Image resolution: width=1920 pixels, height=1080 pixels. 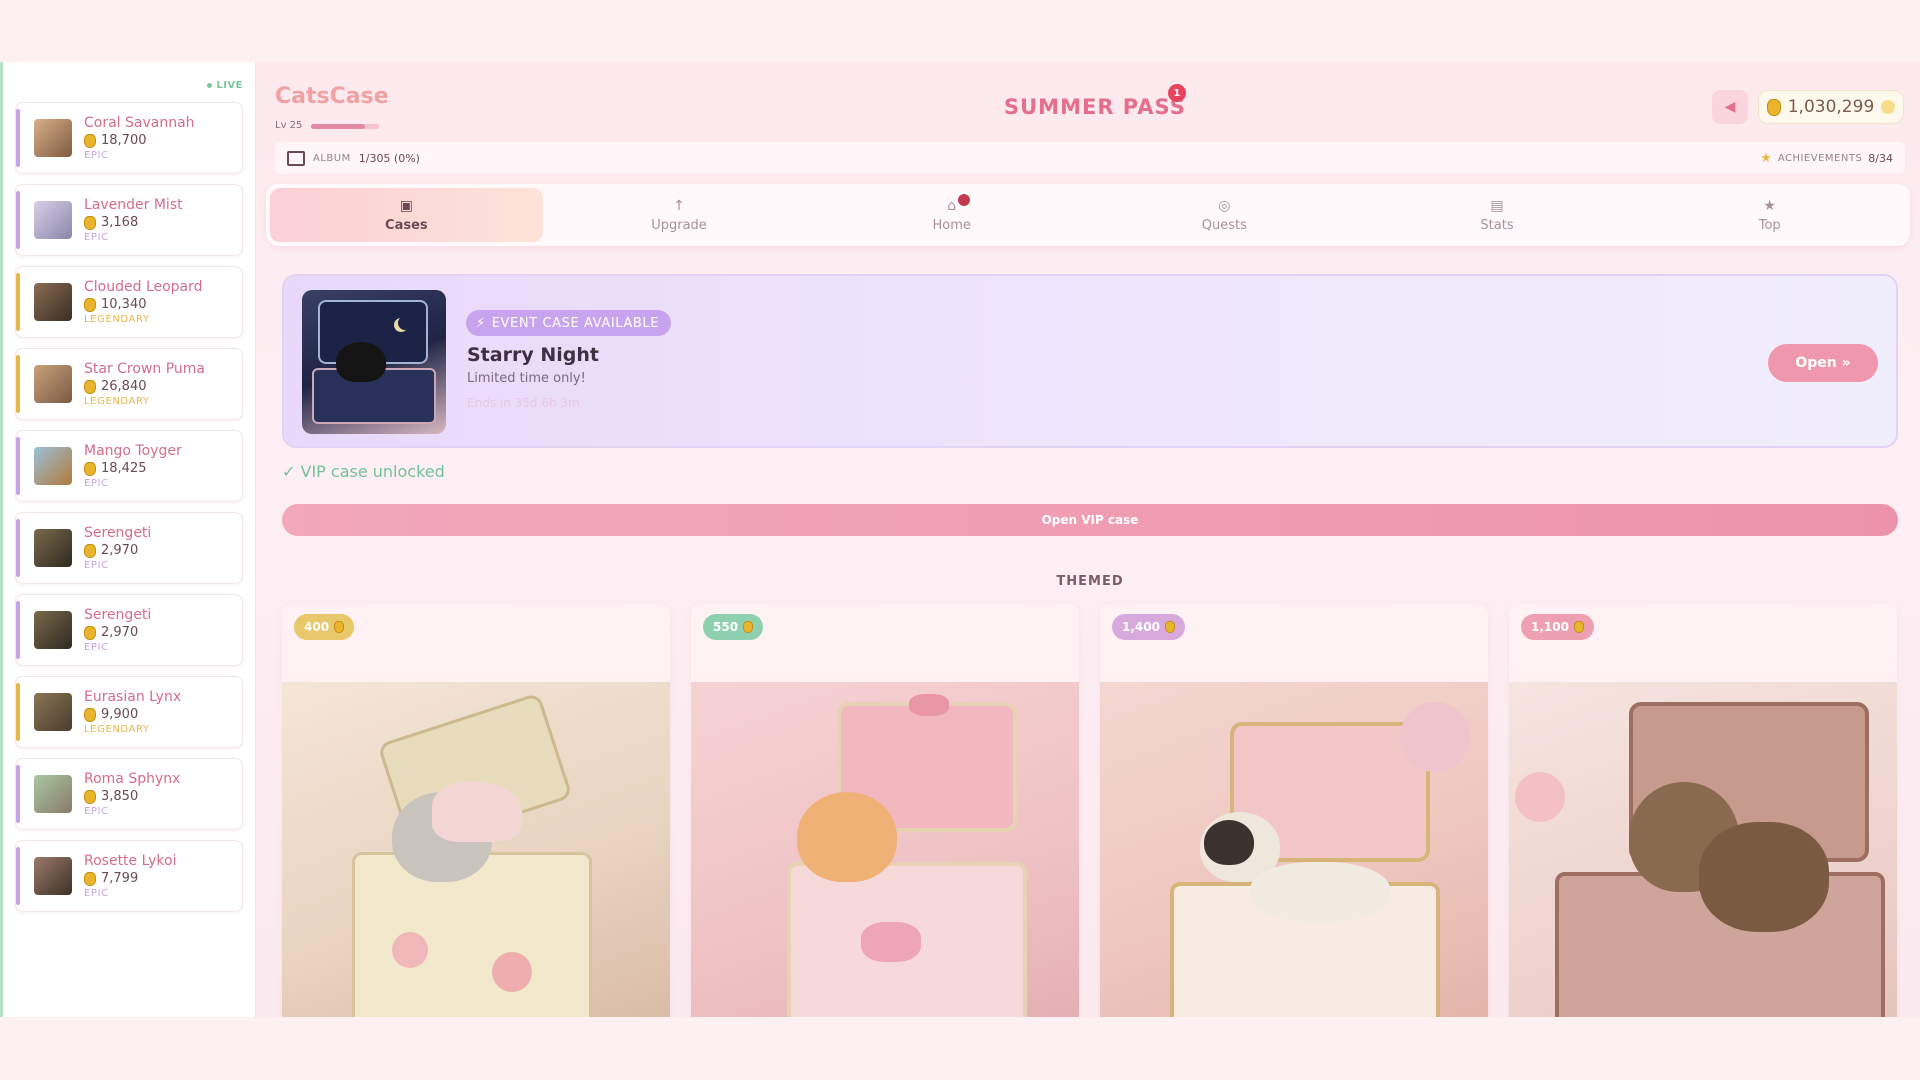 What do you see at coordinates (132, 714) in the screenshot?
I see `feed-item-price: 9,900` at bounding box center [132, 714].